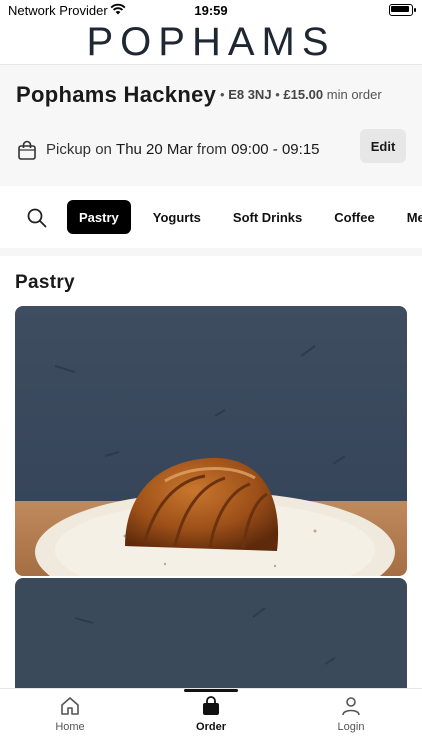 The image size is (422, 751). Describe the element at coordinates (402, 10) in the screenshot. I see `battery-icon` at that location.